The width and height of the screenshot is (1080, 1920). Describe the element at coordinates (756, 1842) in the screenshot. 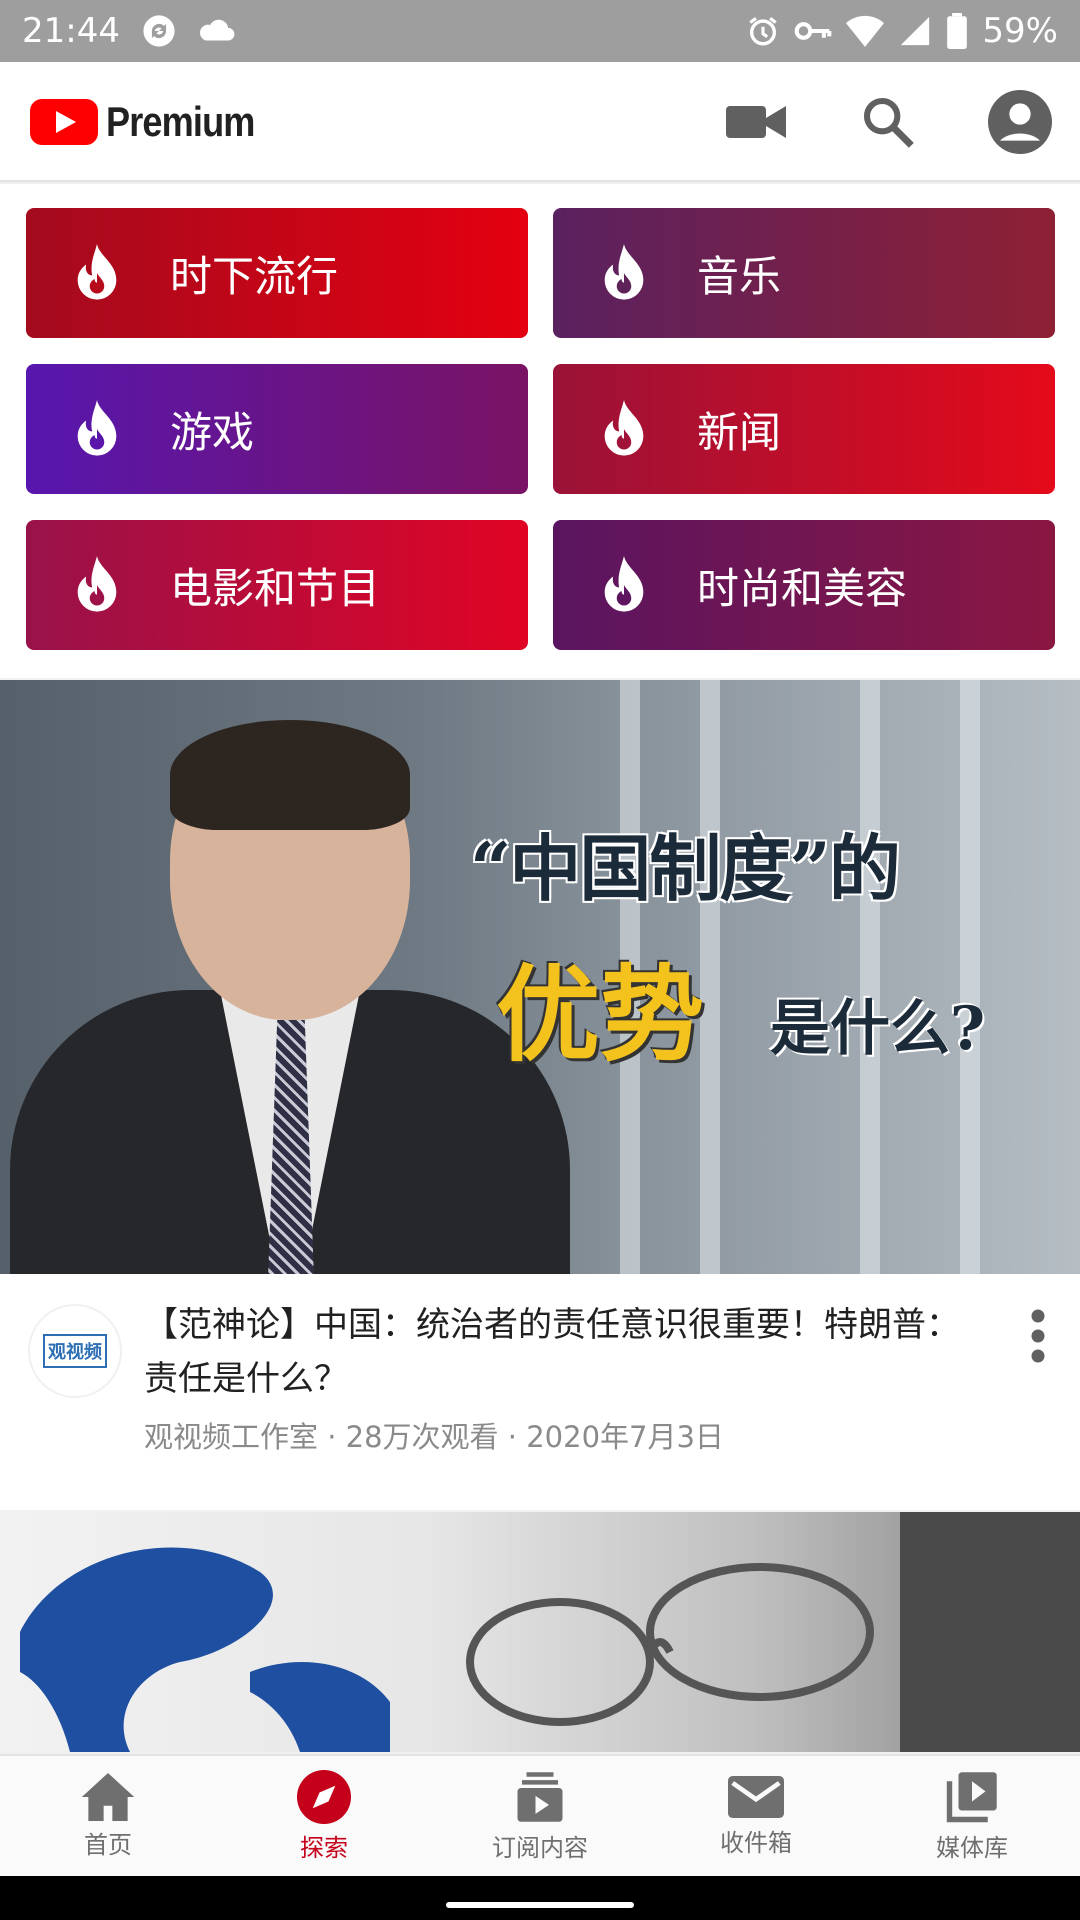

I see `nav-label: 收件箱` at that location.